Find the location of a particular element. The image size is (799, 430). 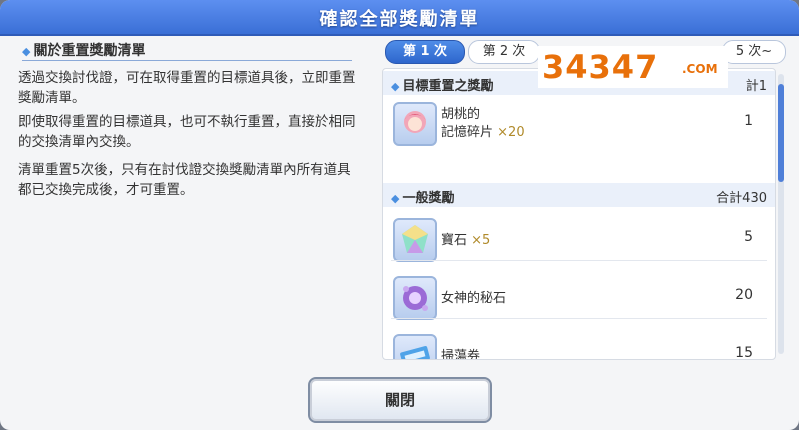

general-reward-label: 一般獎勵 is located at coordinates (428, 198).